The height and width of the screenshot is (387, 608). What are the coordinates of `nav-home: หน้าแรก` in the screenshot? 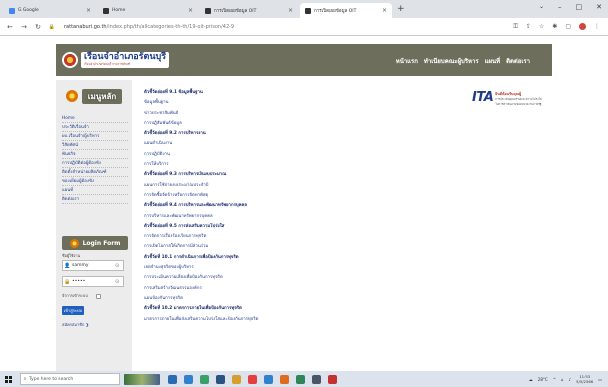 It's located at (407, 61).